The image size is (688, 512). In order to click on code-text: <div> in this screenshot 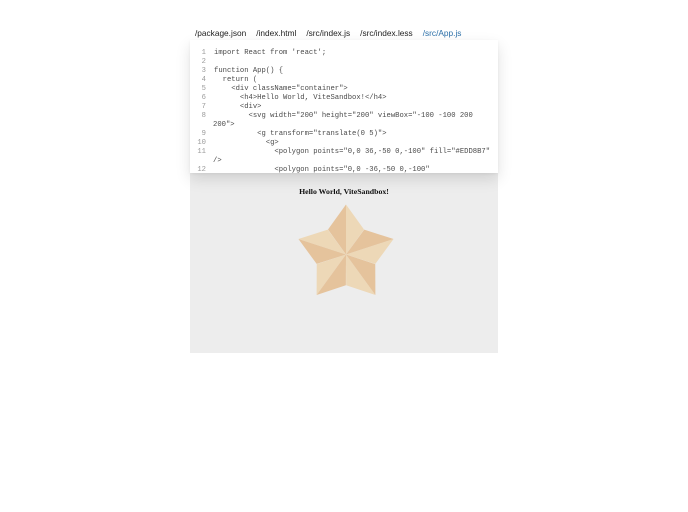, I will do `click(238, 107)`.